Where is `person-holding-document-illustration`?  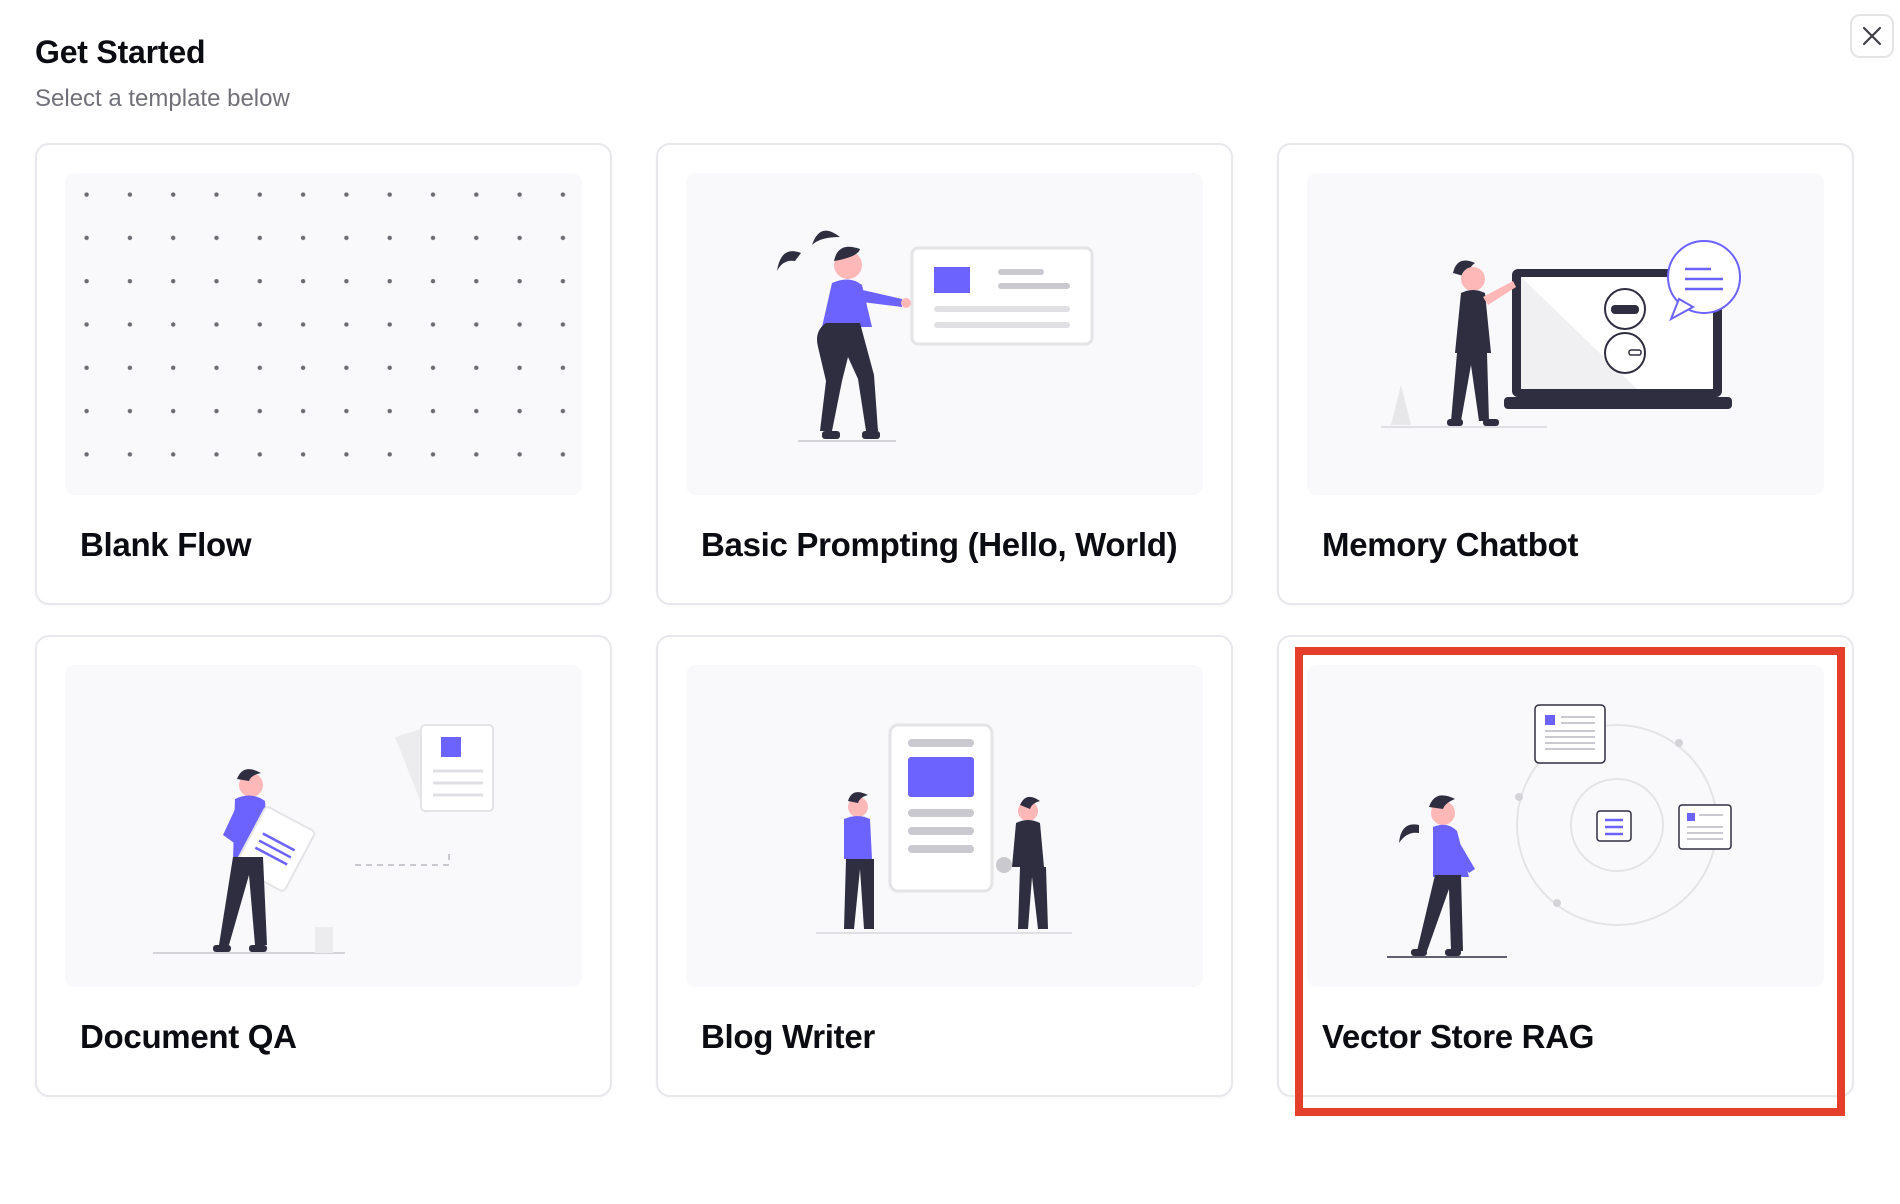 person-holding-document-illustration is located at coordinates (323, 826).